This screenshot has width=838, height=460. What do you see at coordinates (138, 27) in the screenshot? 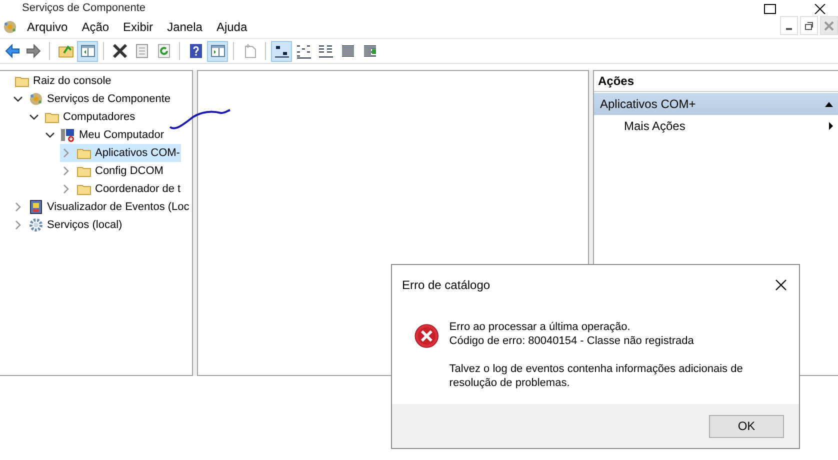
I see `menu-item: Exibir` at bounding box center [138, 27].